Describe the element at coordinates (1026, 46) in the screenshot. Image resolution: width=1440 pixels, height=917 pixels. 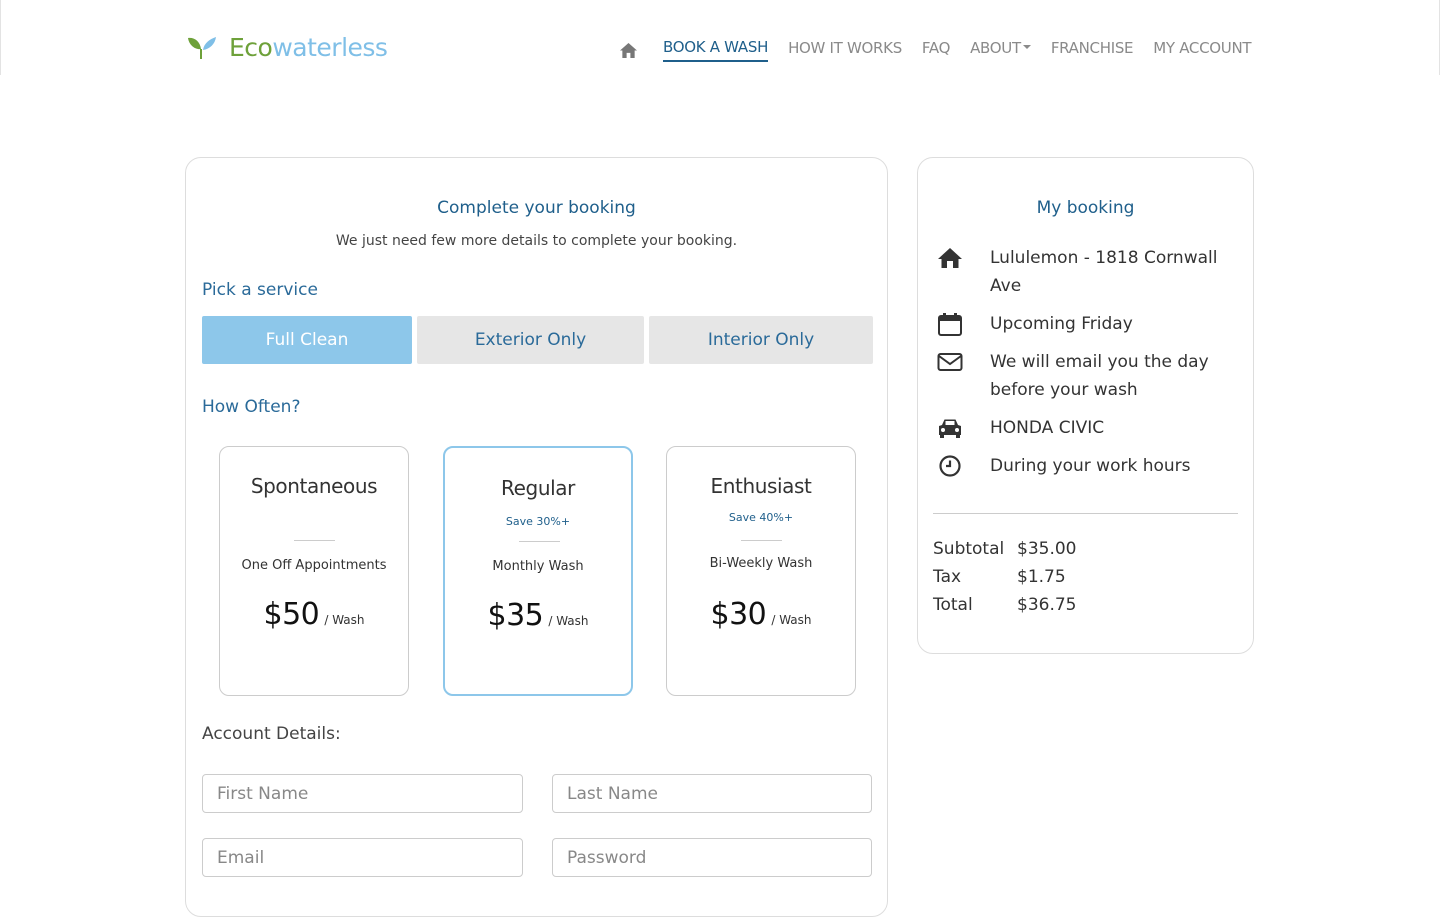
I see `caret-down-icon` at that location.